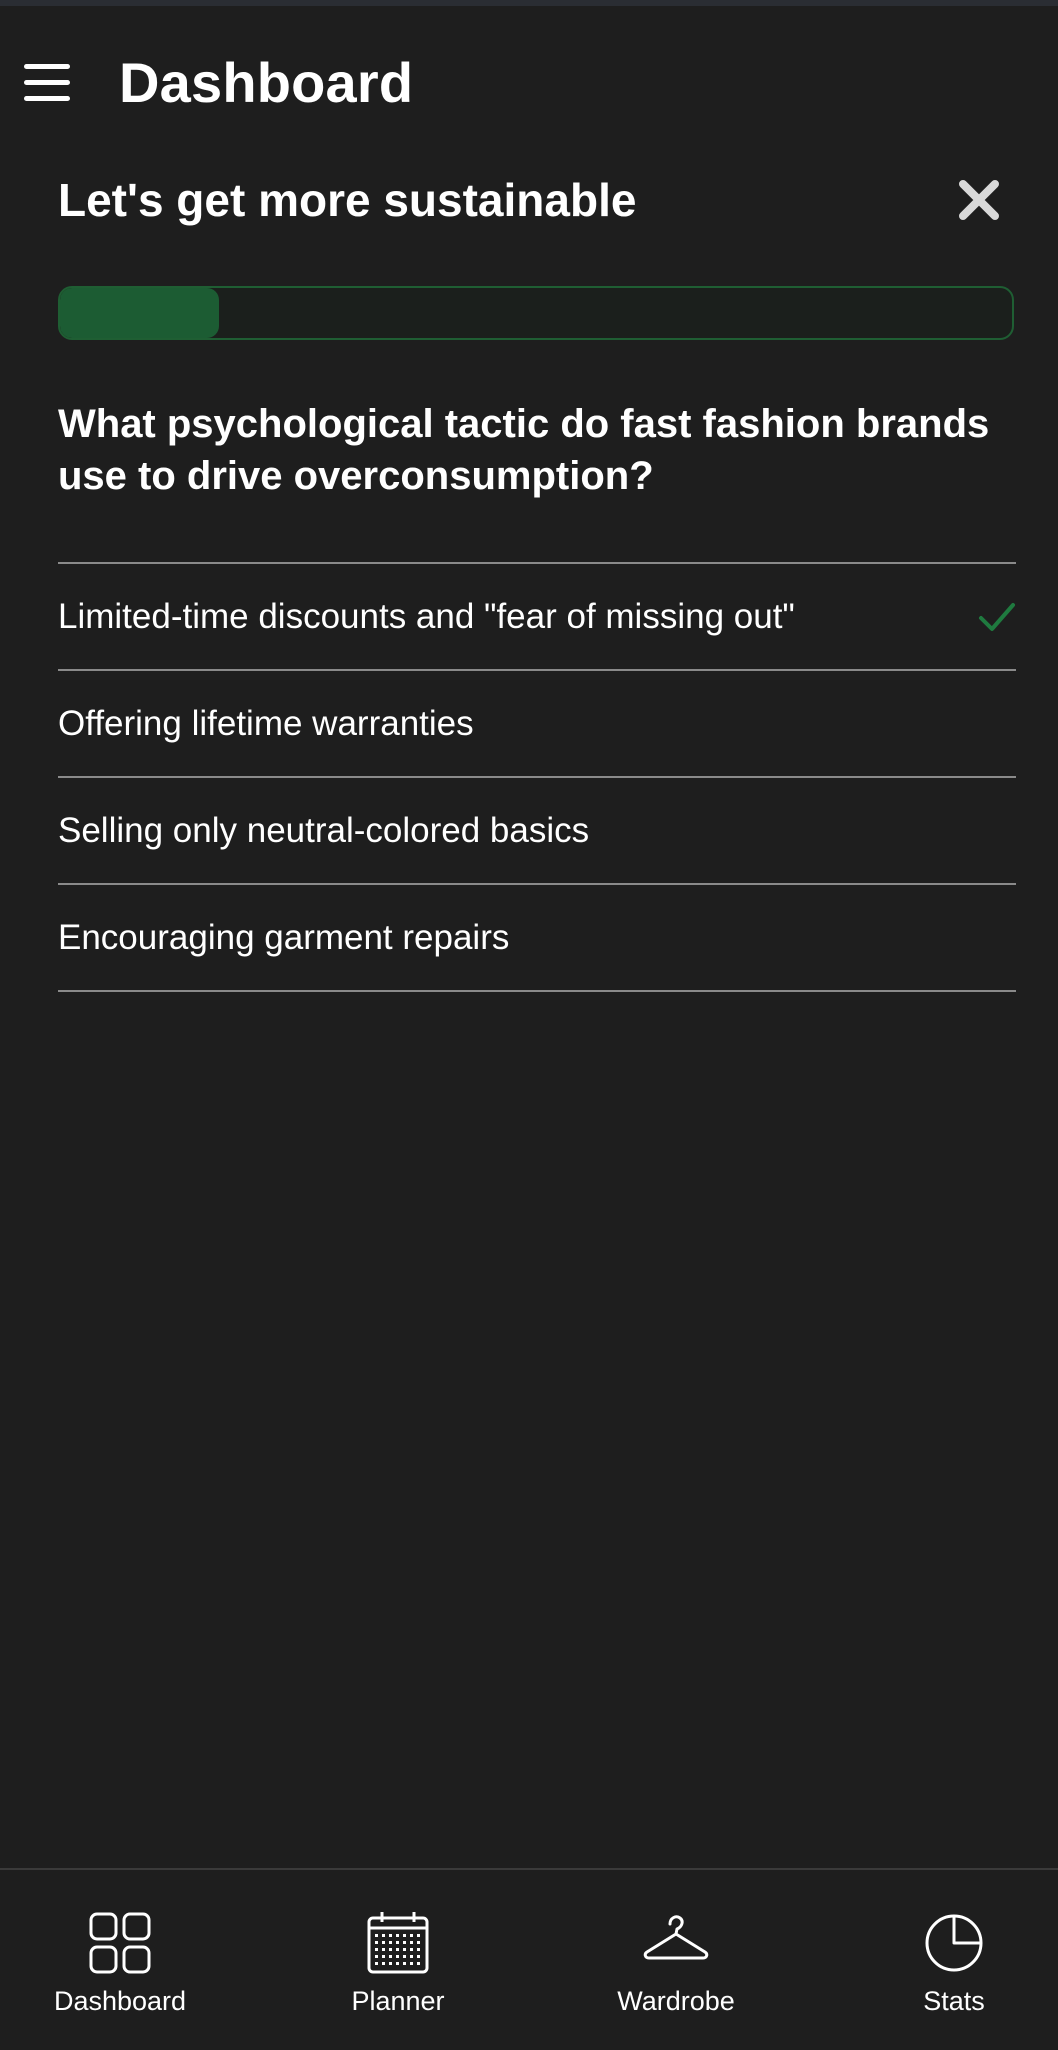 This screenshot has width=1058, height=2050. What do you see at coordinates (537, 724) in the screenshot?
I see `answer-option: Offering lifetime warranties` at bounding box center [537, 724].